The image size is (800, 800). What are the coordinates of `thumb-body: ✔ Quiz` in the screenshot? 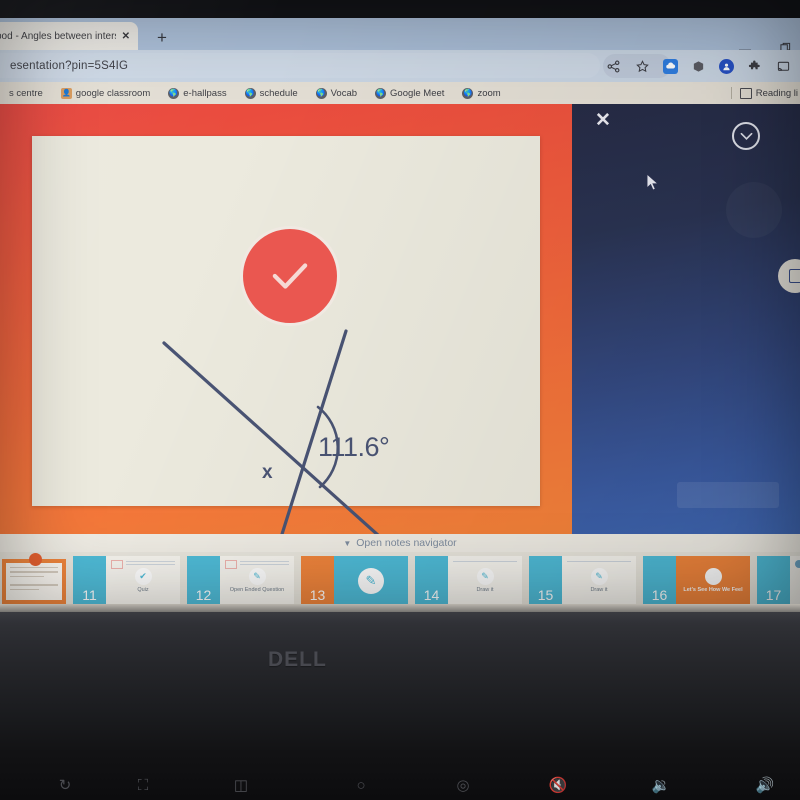 It's located at (143, 581).